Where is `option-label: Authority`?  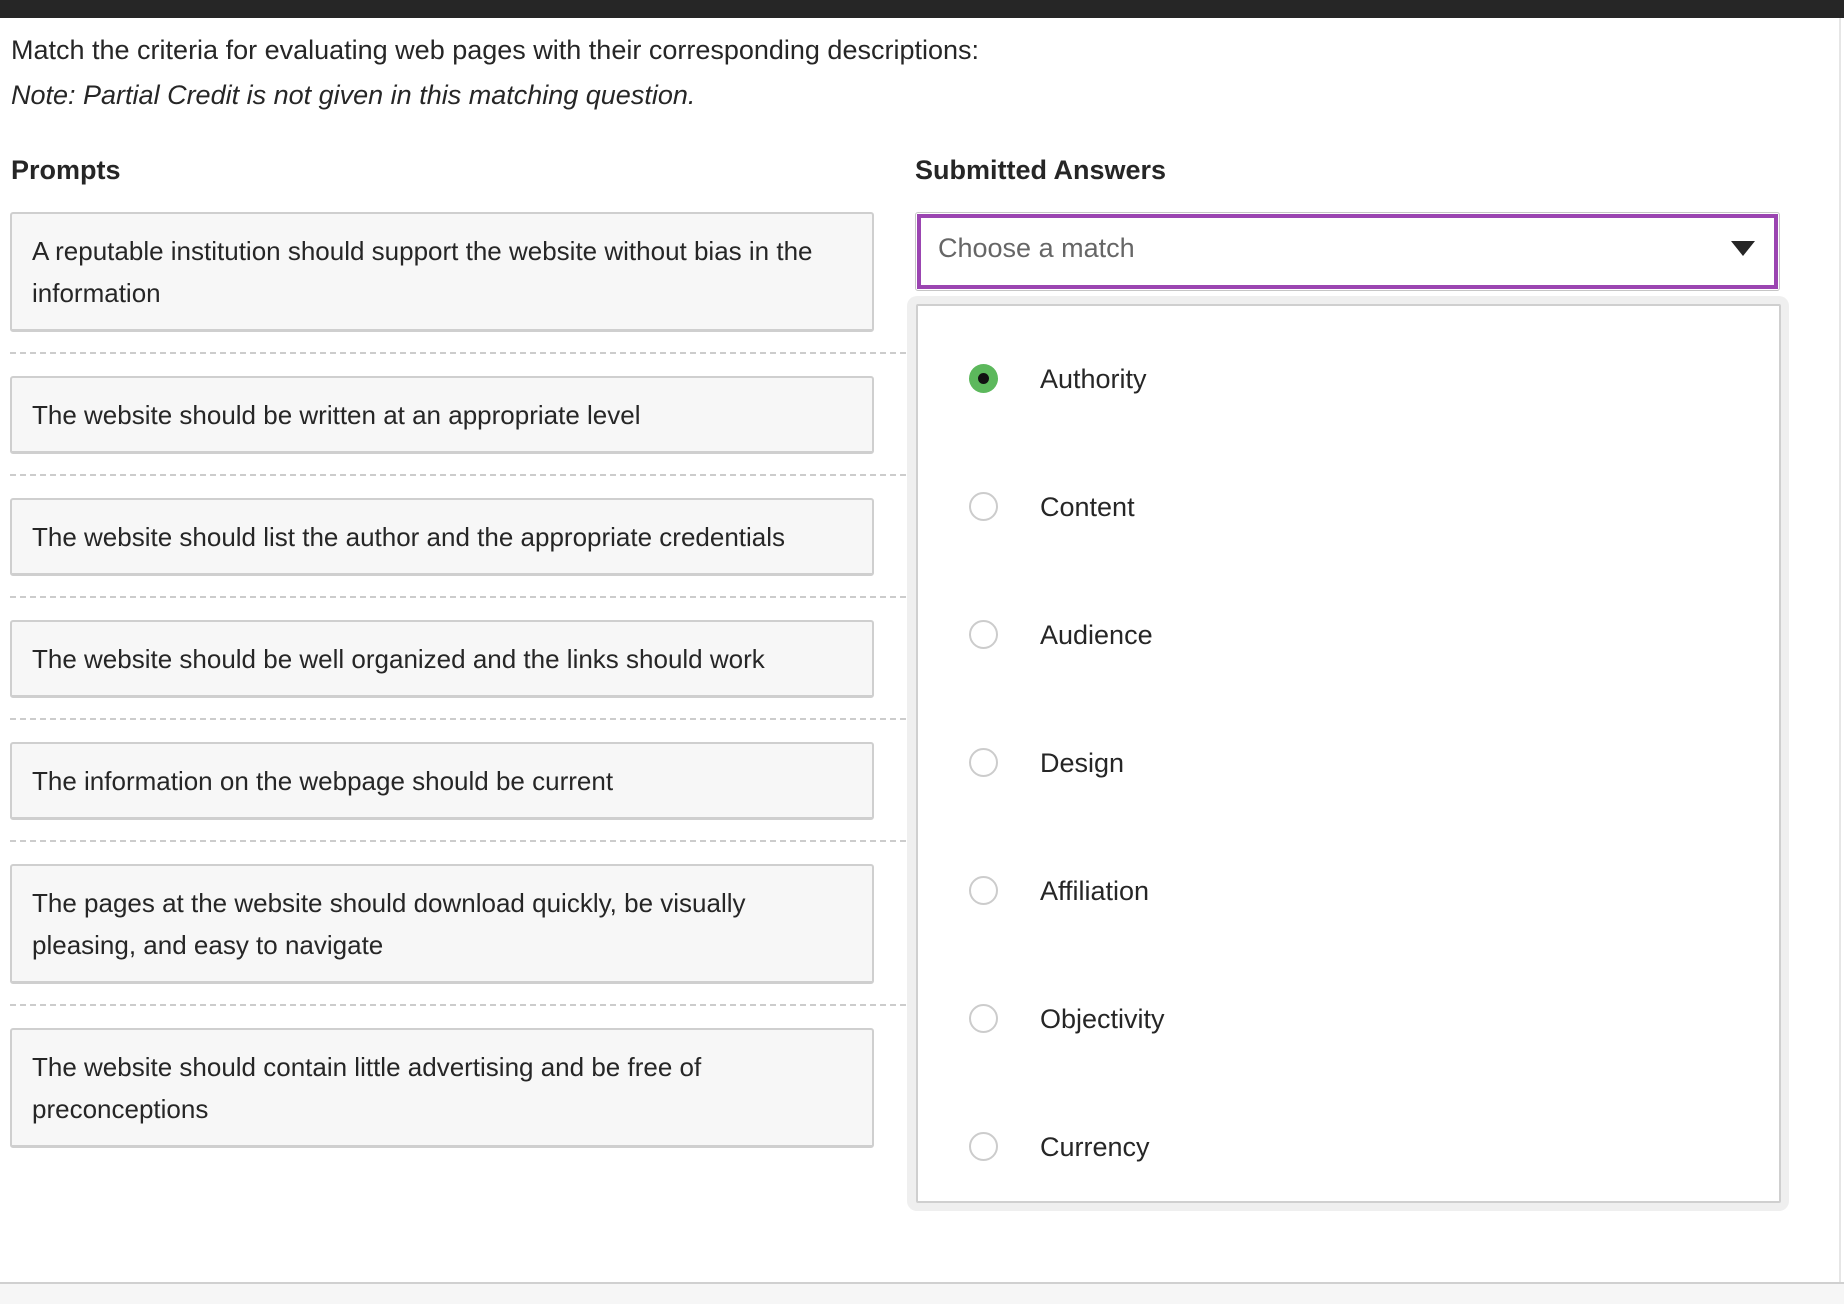
option-label: Authority is located at coordinates (1093, 379).